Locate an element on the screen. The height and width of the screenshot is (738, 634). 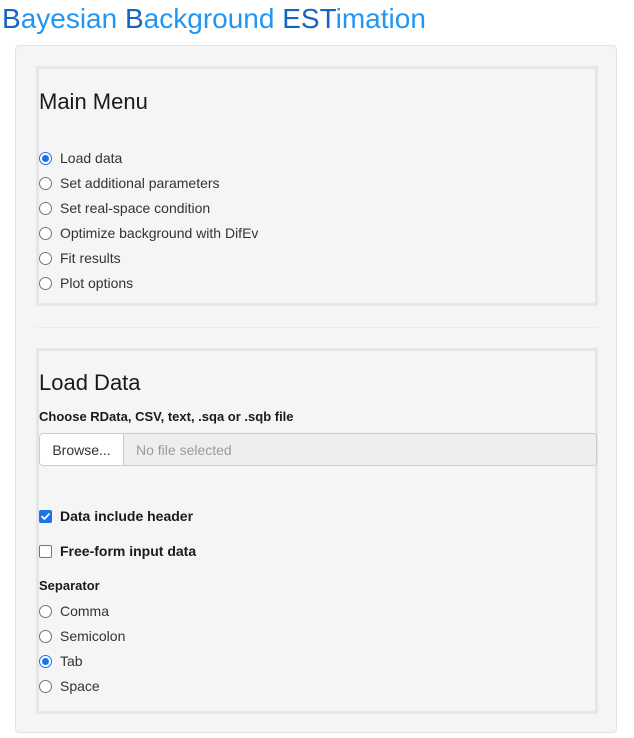
menu-option-label: Set real-space condition is located at coordinates (135, 208).